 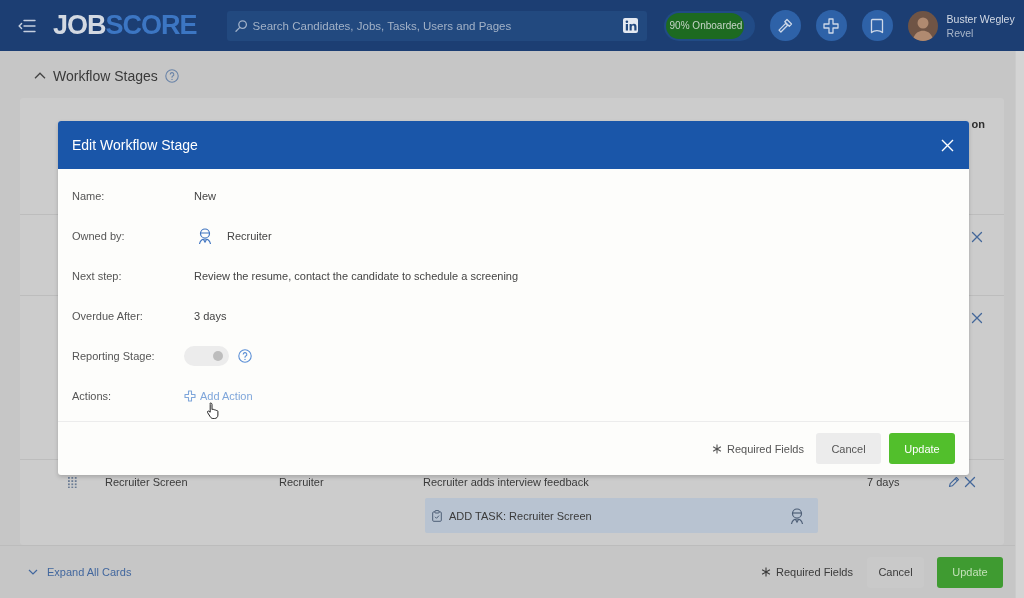 What do you see at coordinates (89, 196) in the screenshot?
I see `field-label: Name:` at bounding box center [89, 196].